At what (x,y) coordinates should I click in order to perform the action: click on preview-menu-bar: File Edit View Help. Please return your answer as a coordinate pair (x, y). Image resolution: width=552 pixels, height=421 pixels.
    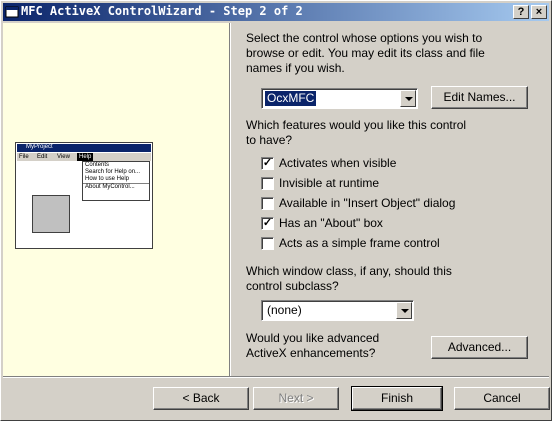
    Looking at the image, I should click on (84, 157).